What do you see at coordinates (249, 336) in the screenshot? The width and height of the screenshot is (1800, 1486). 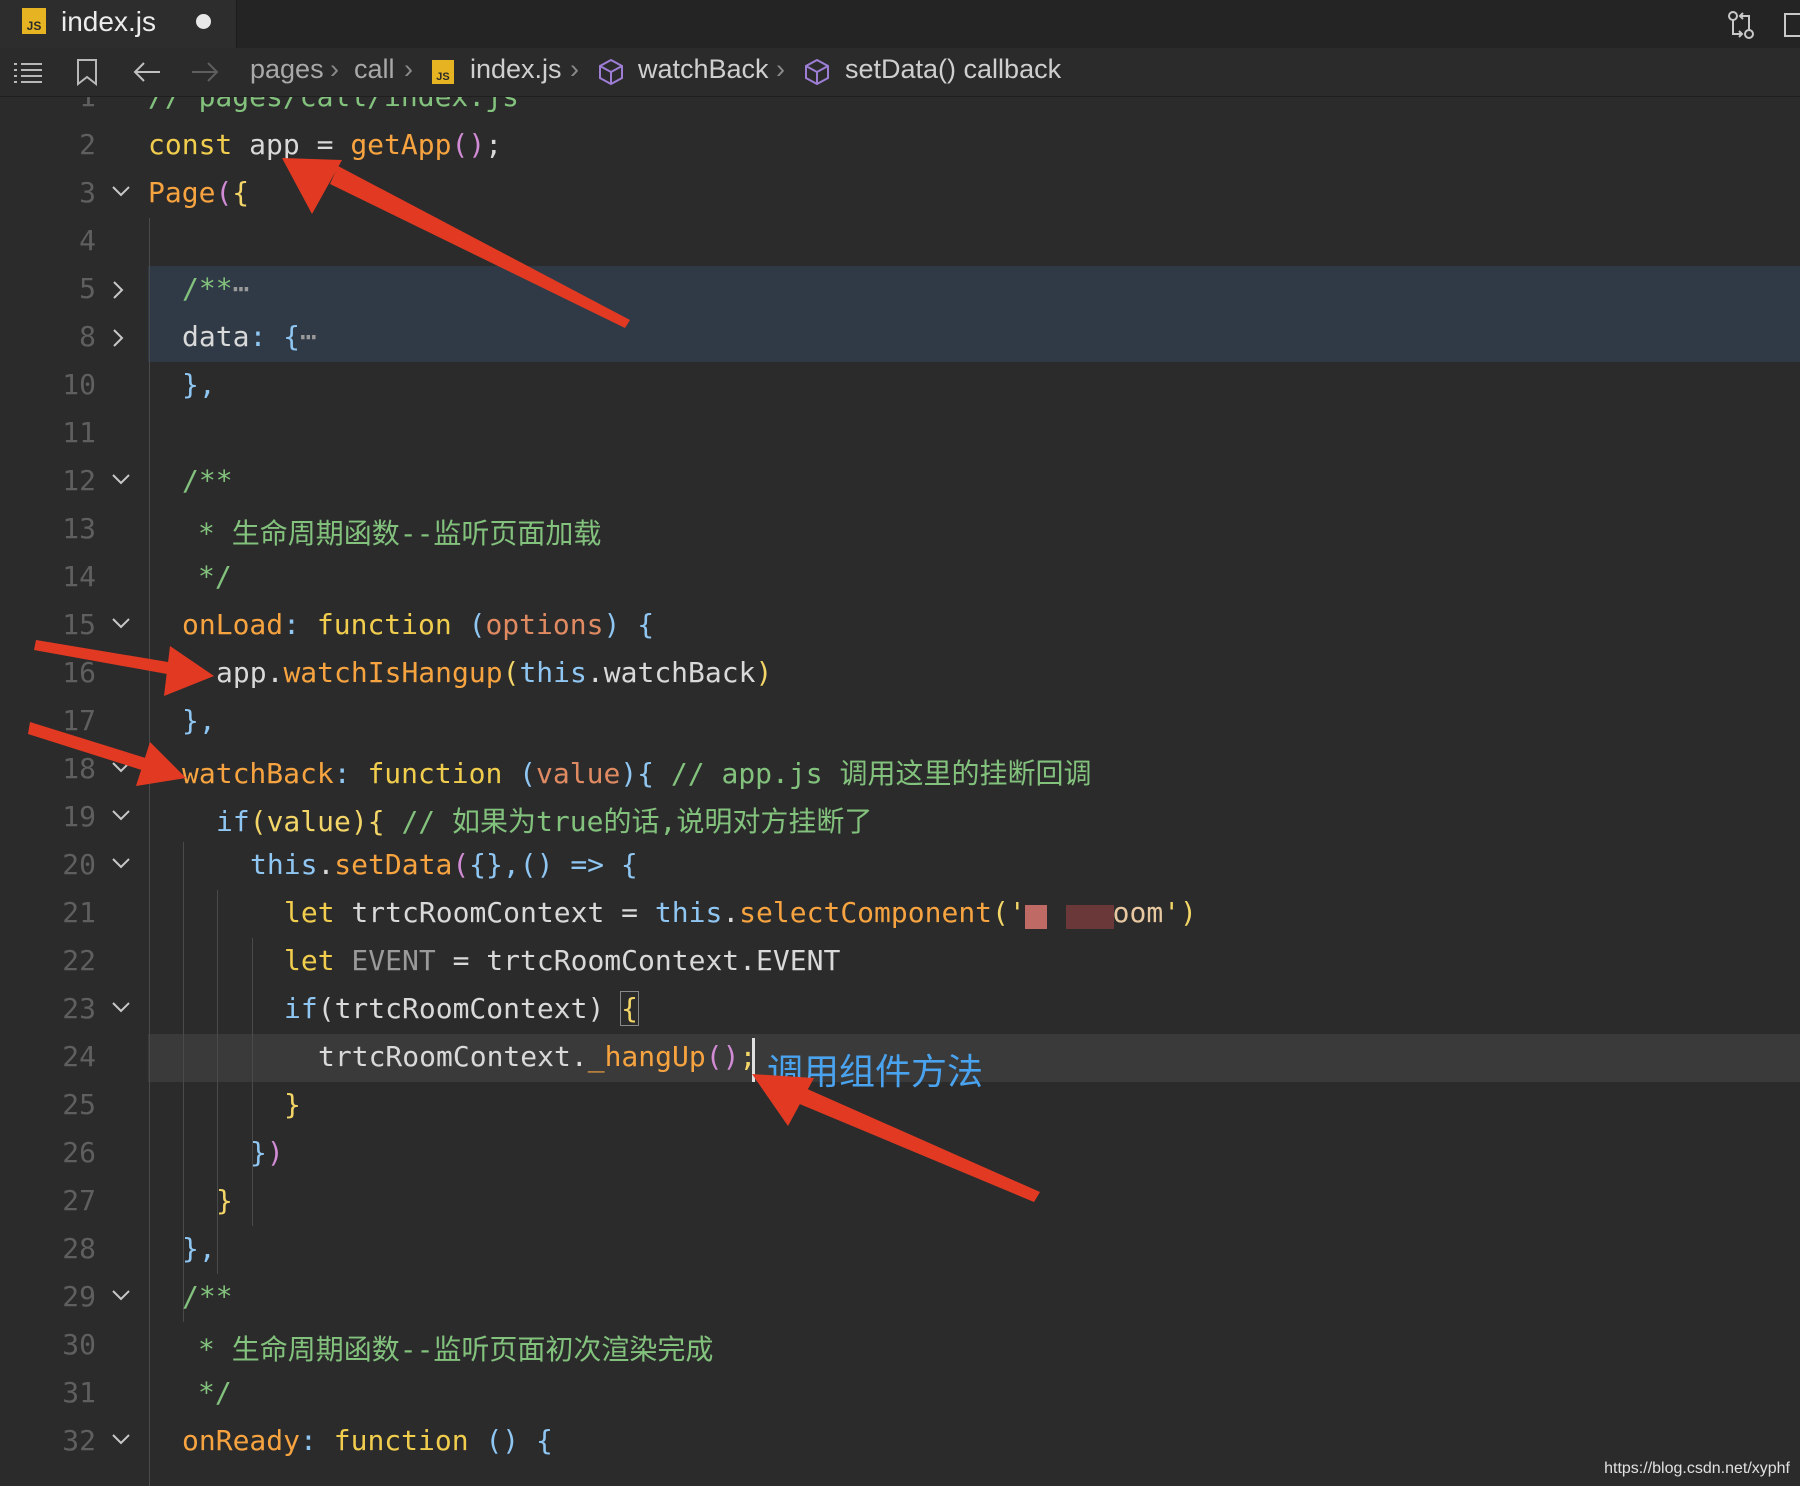 I see `code-text: data: {⋯` at bounding box center [249, 336].